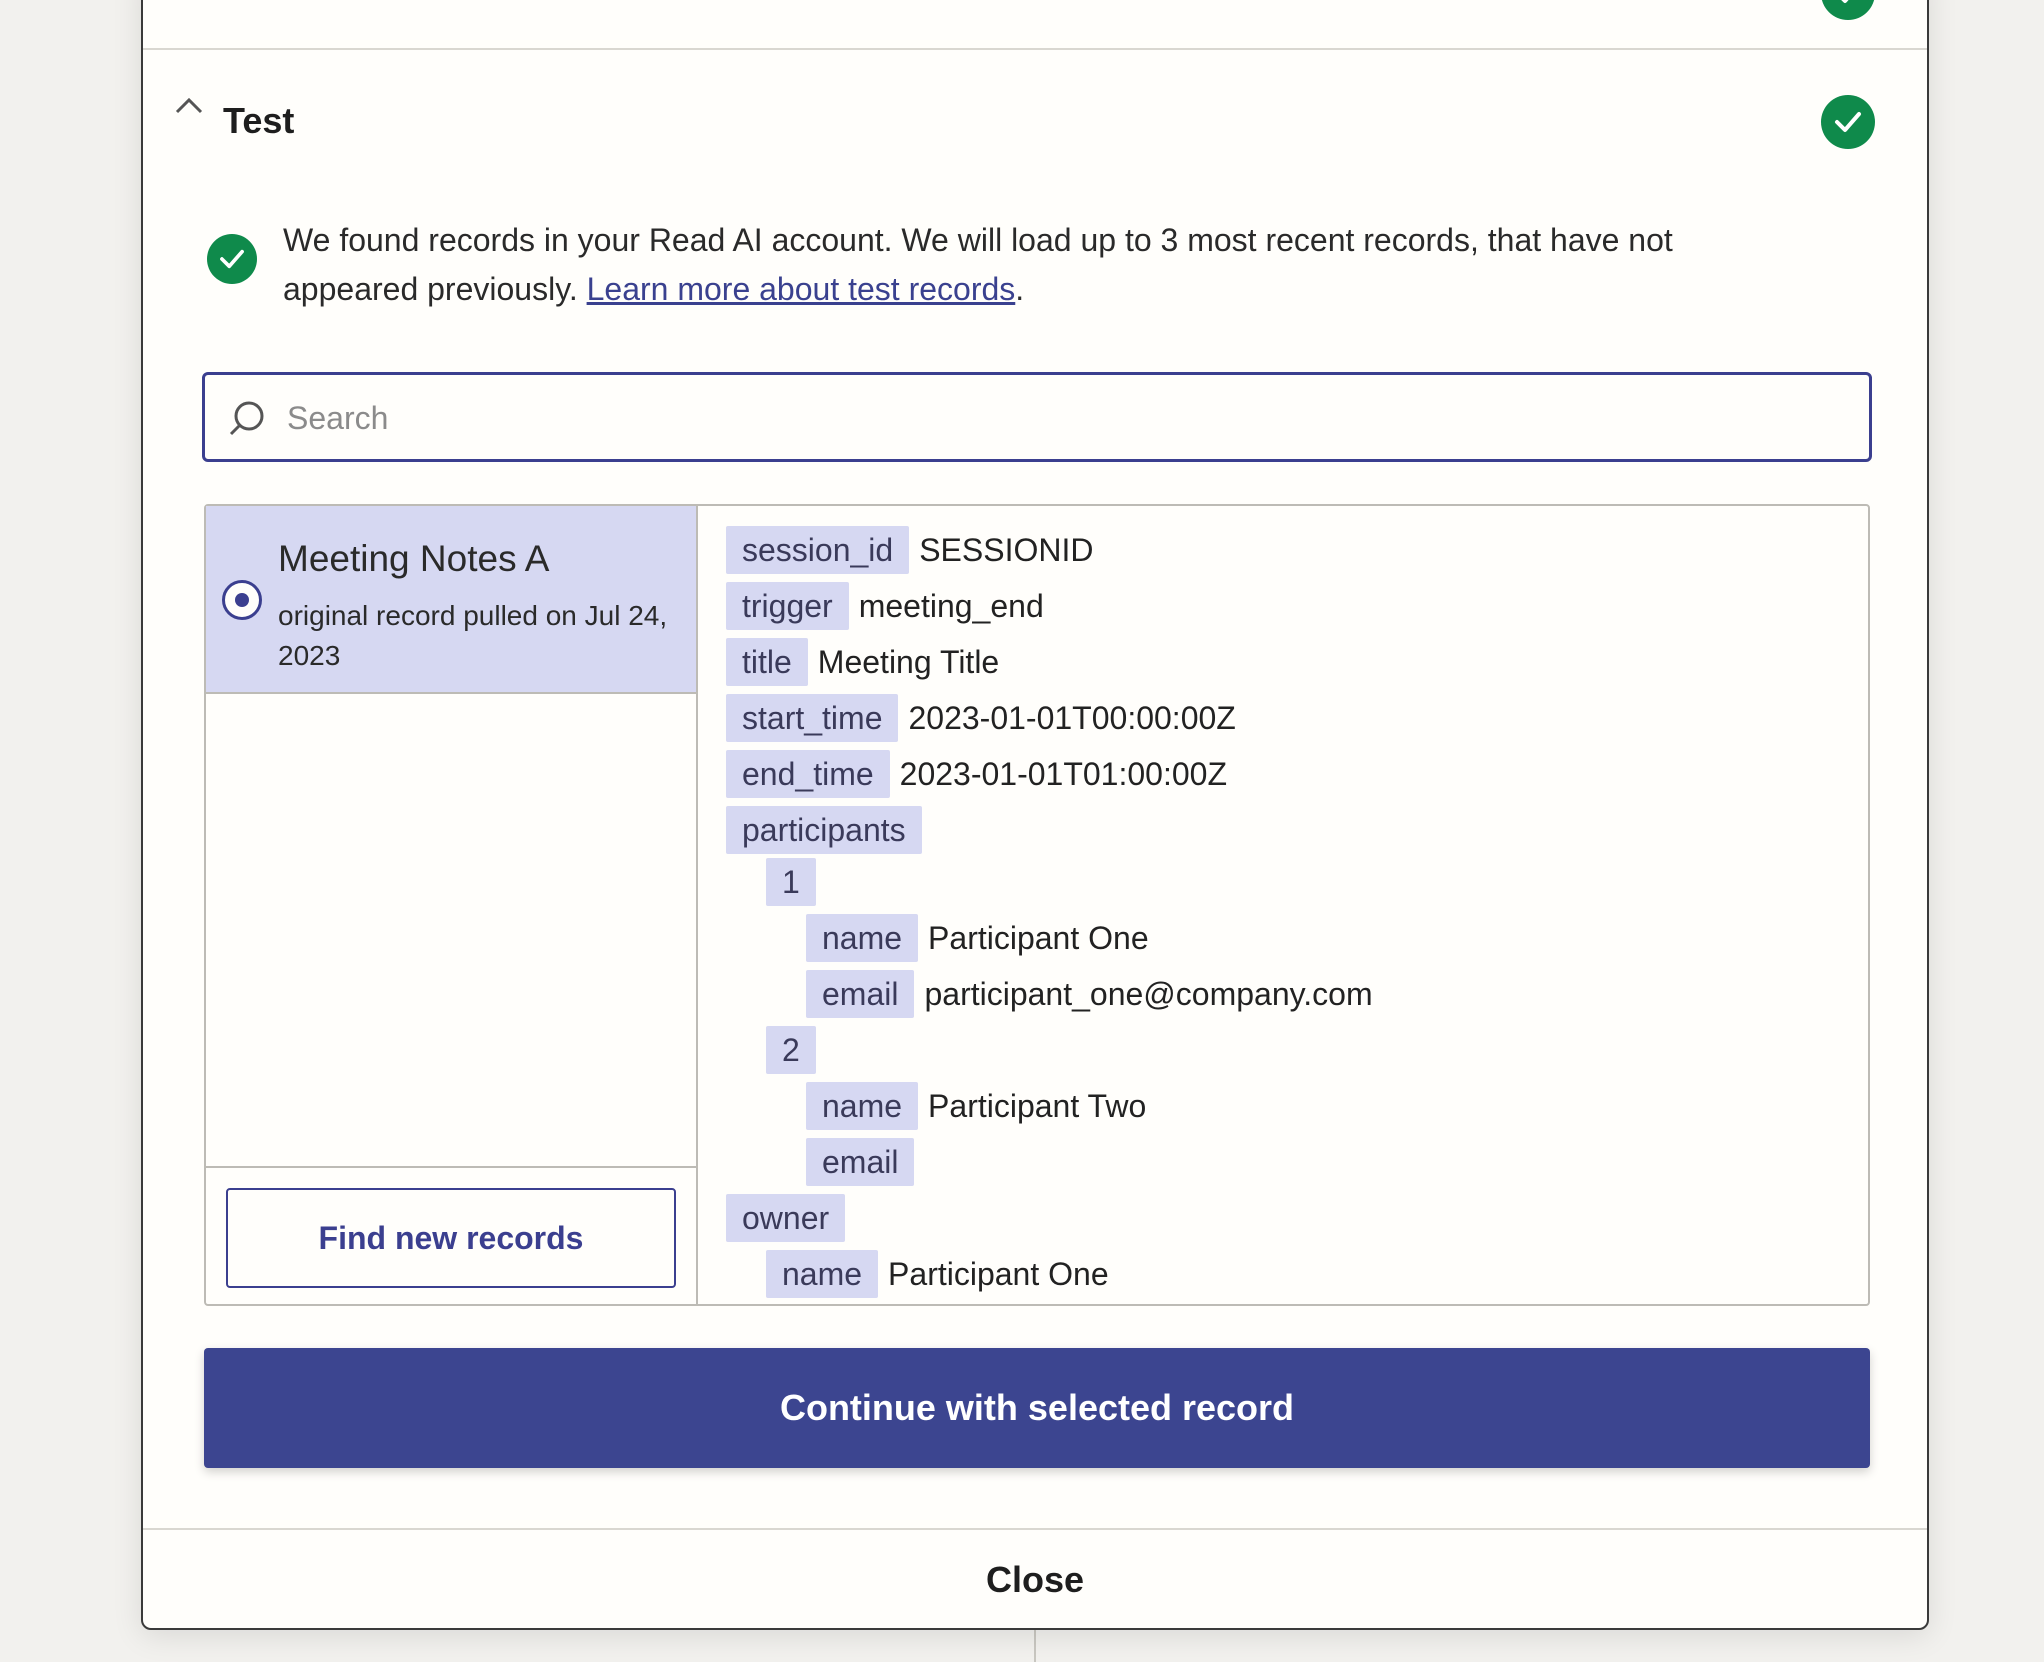 The height and width of the screenshot is (1662, 2044). I want to click on field-value: 2023-01-01T01:00:00Z, so click(1063, 773).